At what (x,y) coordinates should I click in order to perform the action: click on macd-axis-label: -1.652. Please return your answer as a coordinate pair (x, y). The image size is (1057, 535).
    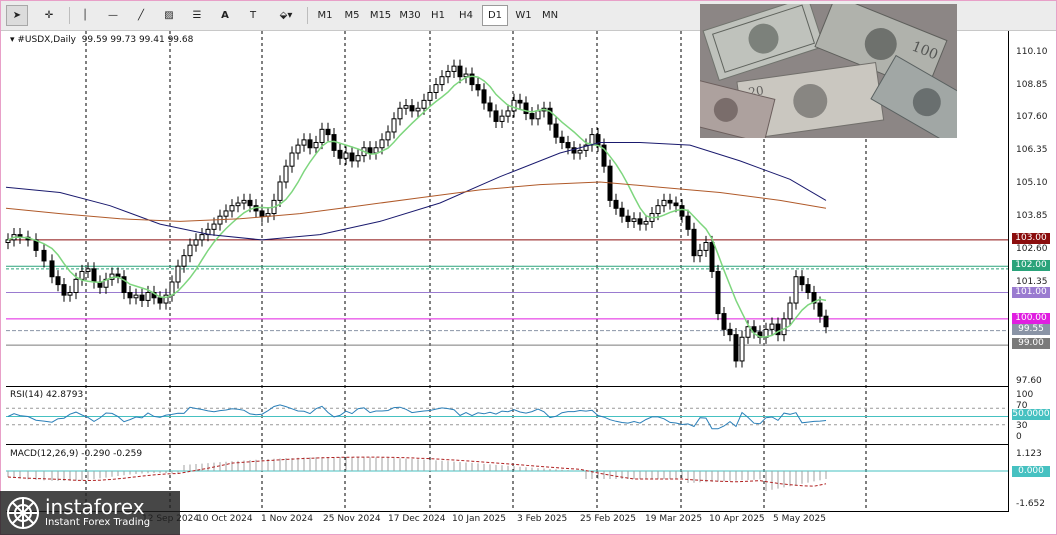
    Looking at the image, I should click on (1031, 504).